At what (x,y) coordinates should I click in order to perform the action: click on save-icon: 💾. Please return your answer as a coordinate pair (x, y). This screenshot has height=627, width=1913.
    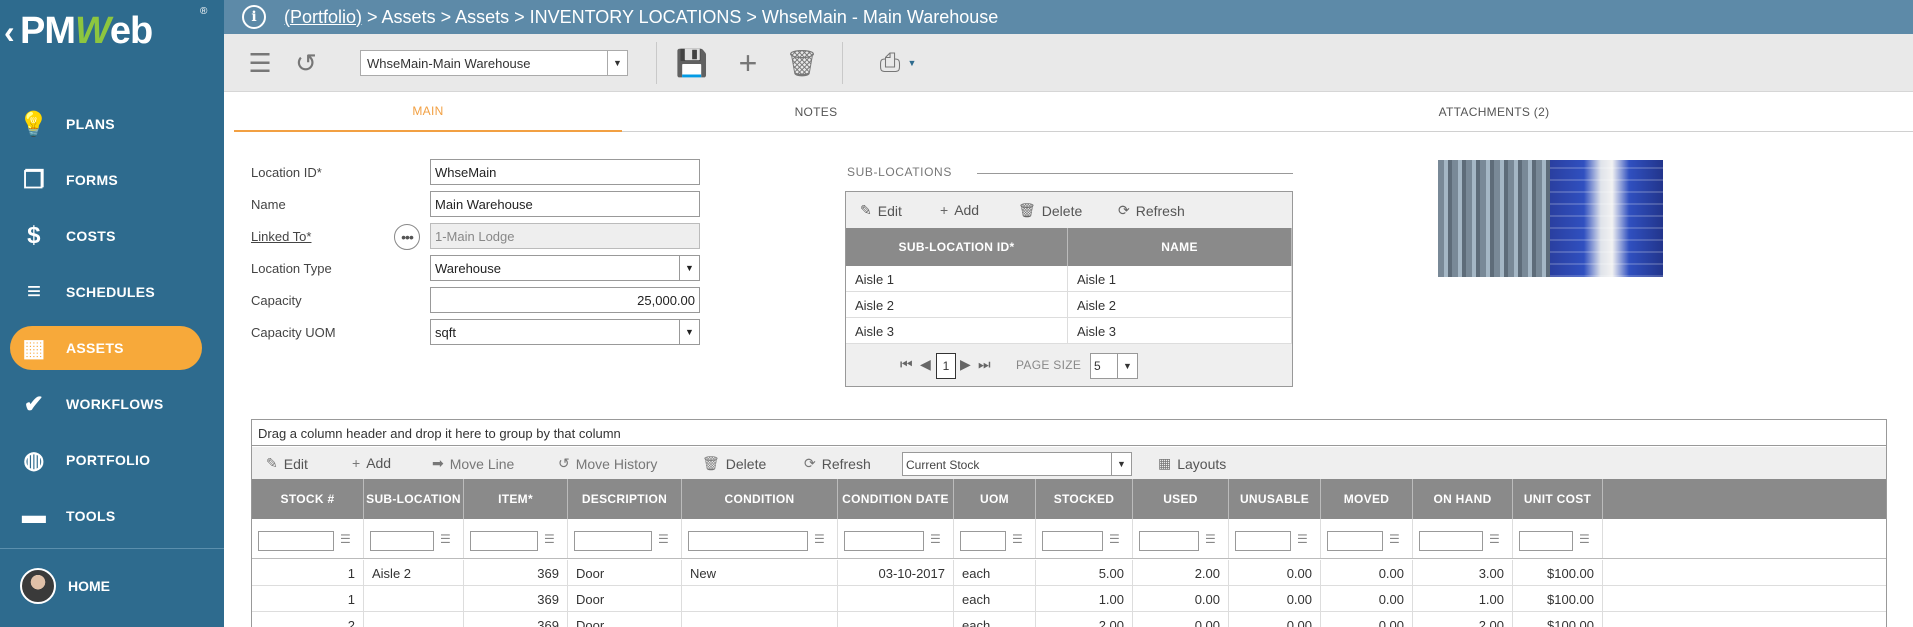
    Looking at the image, I should click on (692, 63).